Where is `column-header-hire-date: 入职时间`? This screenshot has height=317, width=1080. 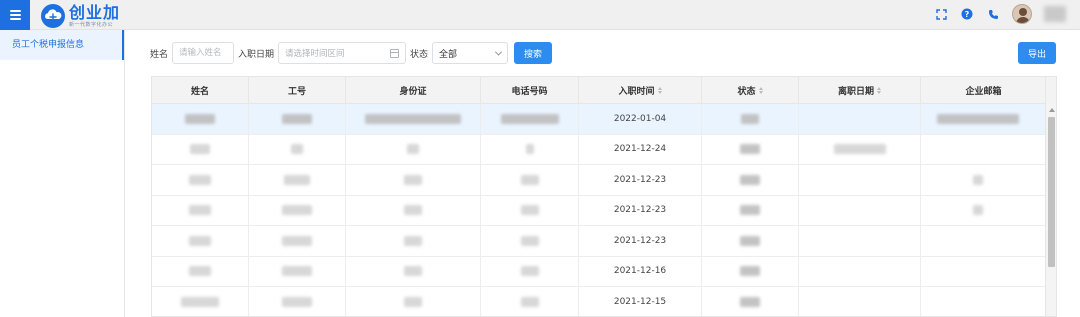
column-header-hire-date: 入职时间 is located at coordinates (640, 90).